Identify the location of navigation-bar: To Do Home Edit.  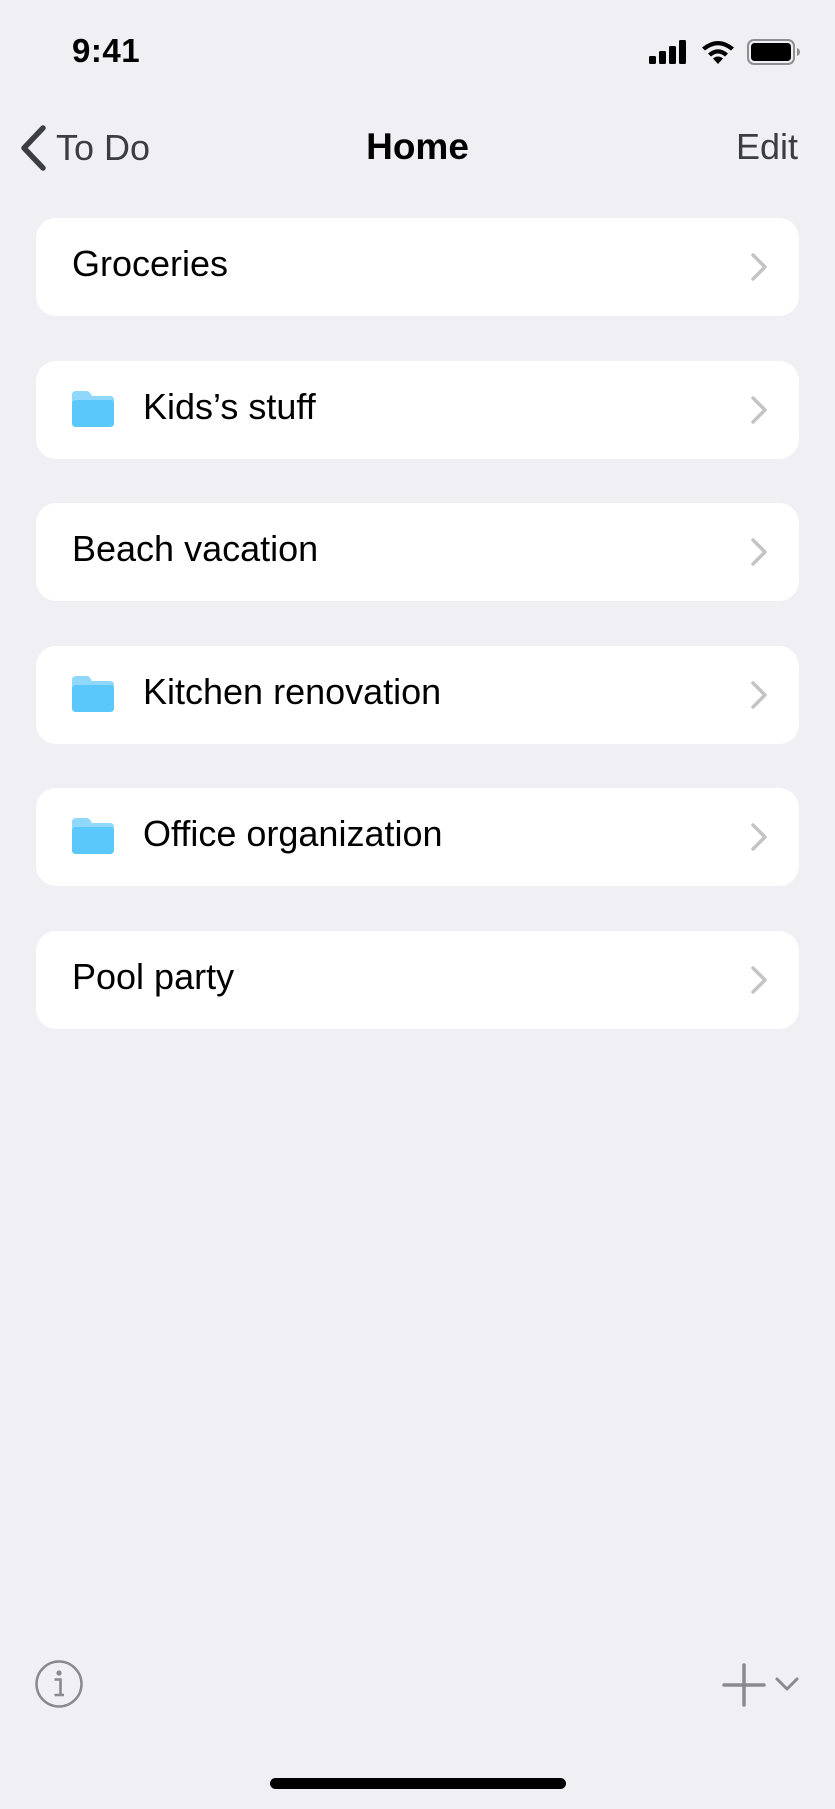
(417, 148).